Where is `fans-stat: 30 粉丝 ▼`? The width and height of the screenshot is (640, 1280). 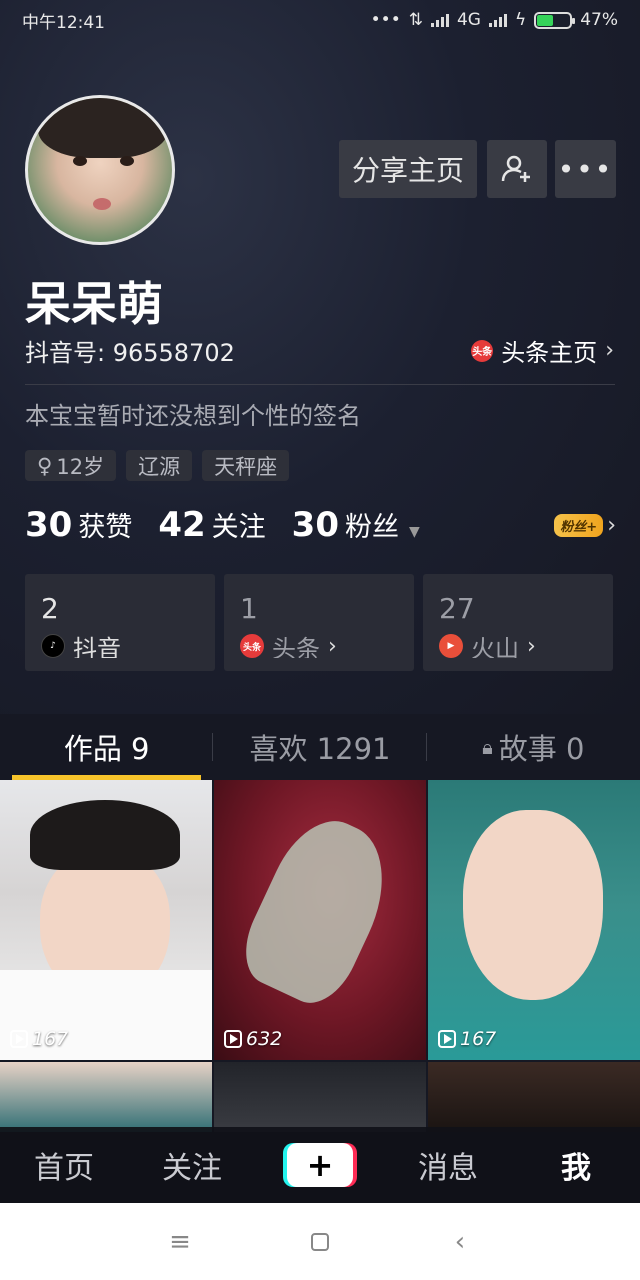 fans-stat: 30 粉丝 ▼ is located at coordinates (356, 525).